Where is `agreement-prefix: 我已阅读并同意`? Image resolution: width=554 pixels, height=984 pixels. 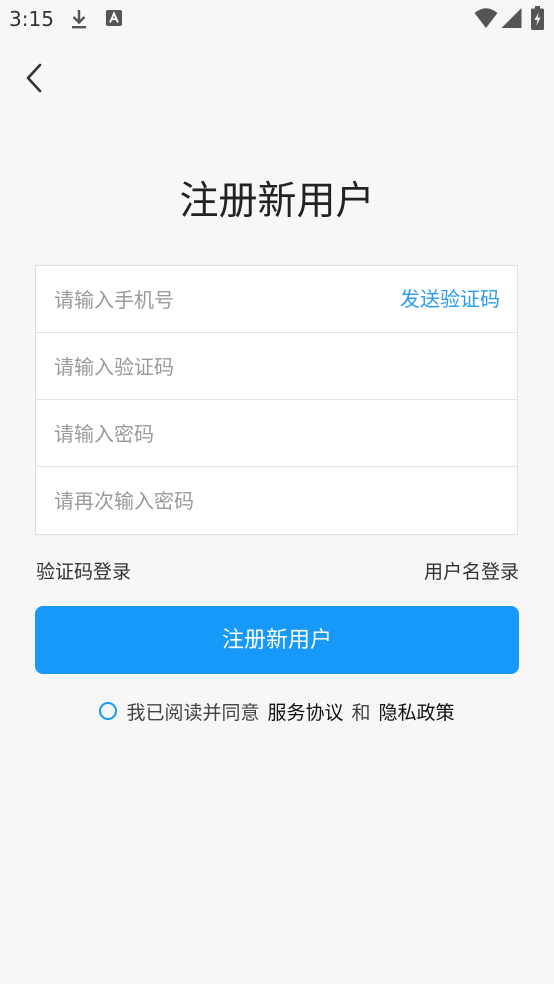
agreement-prefix: 我已阅读并同意 is located at coordinates (193, 712).